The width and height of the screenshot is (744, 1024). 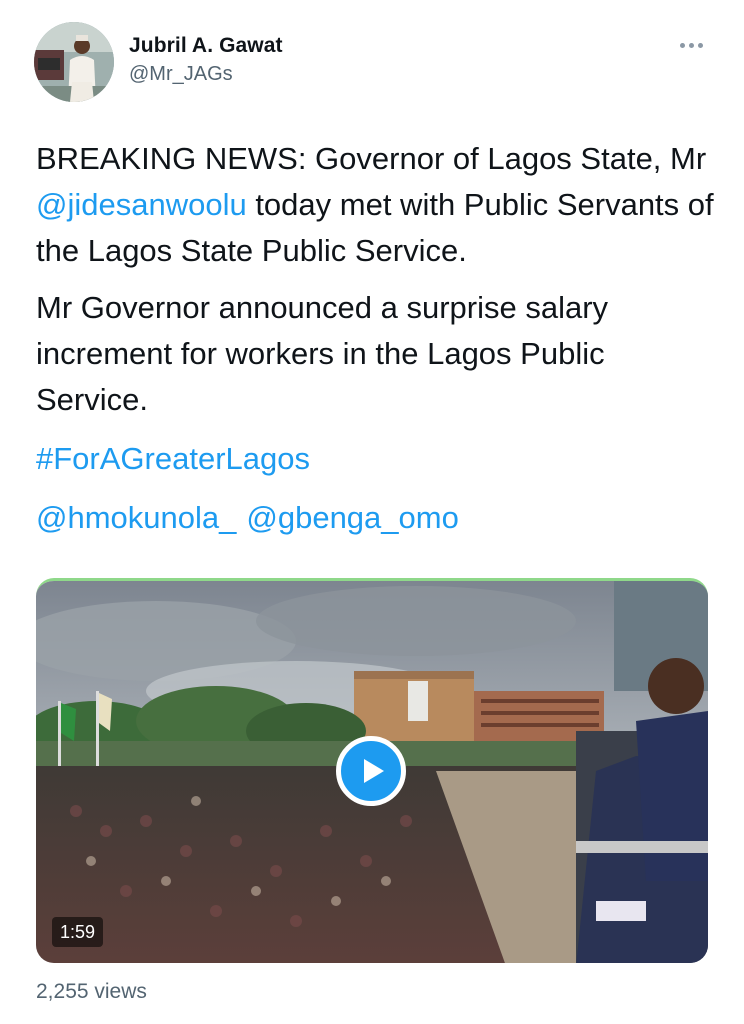 I want to click on view-count: 2,255 views, so click(x=91, y=991).